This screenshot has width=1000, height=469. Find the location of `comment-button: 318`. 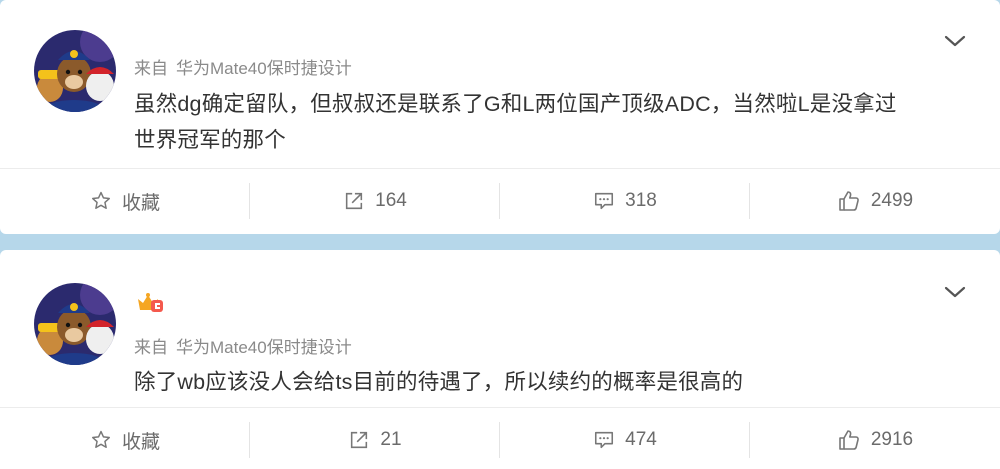

comment-button: 318 is located at coordinates (625, 201).